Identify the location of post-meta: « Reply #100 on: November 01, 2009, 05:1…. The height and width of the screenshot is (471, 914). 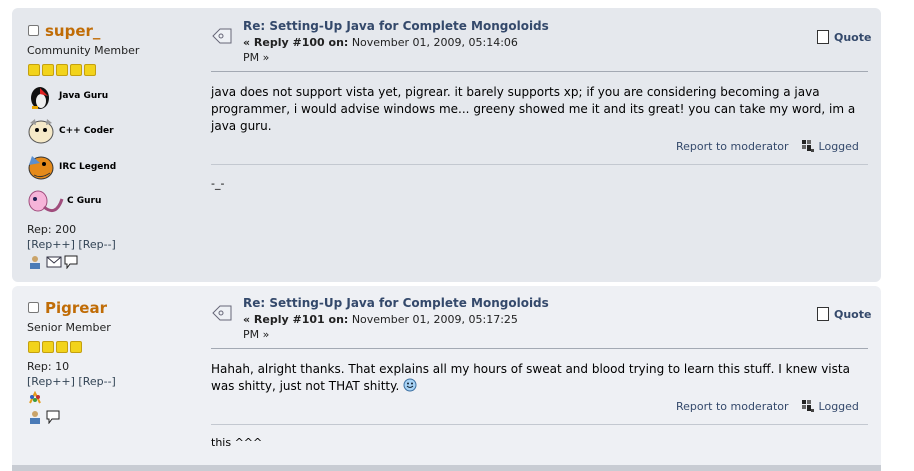
(393, 50).